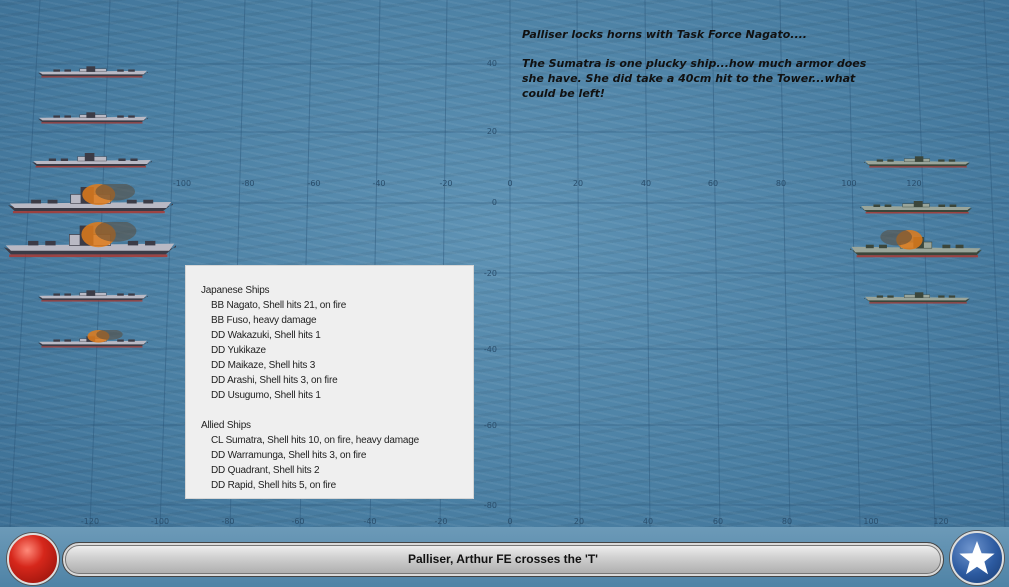 This screenshot has height=587, width=1009. I want to click on allied-ships-header: Allied Ships, so click(226, 425).